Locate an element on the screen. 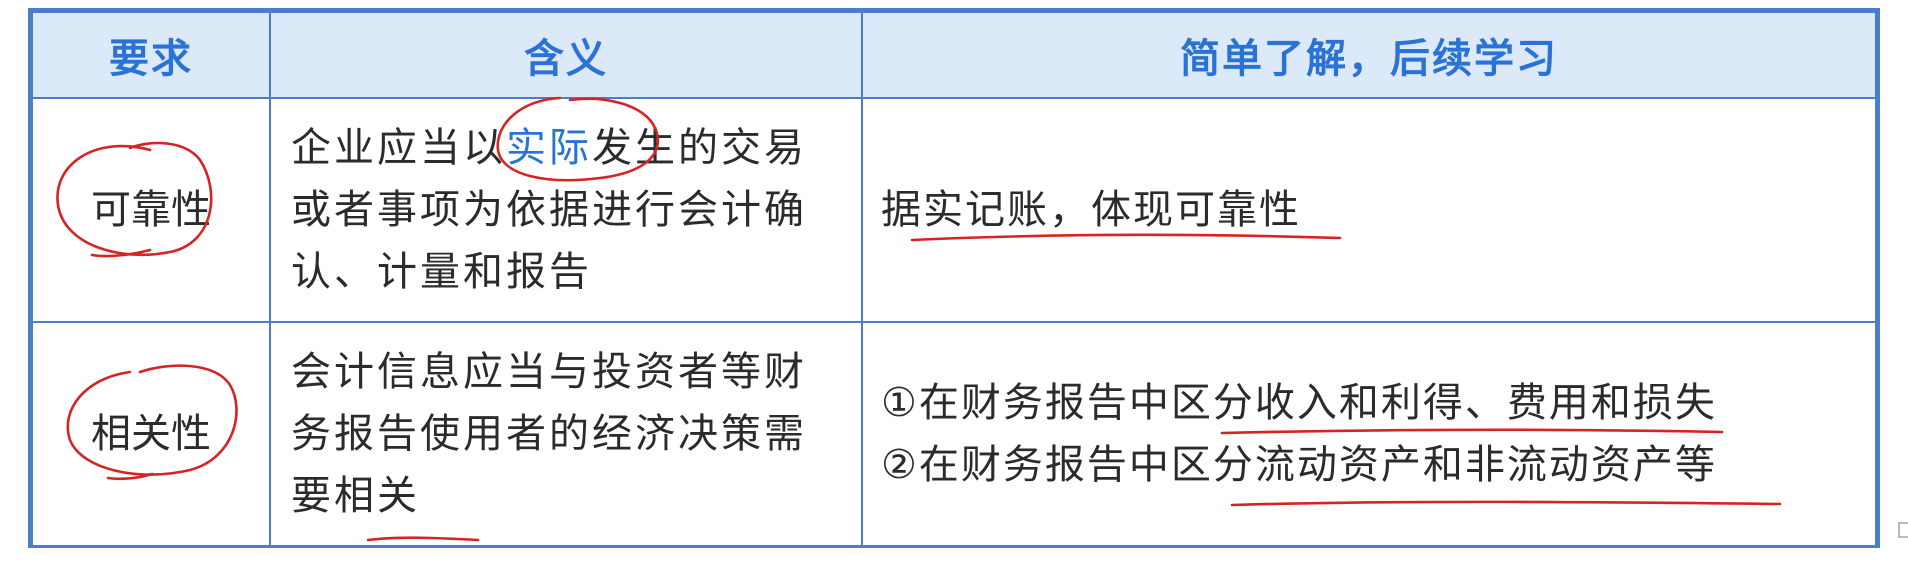 The height and width of the screenshot is (579, 1908). table-header-row: 要求 含义 简单了解，后续学习 is located at coordinates (954, 55).